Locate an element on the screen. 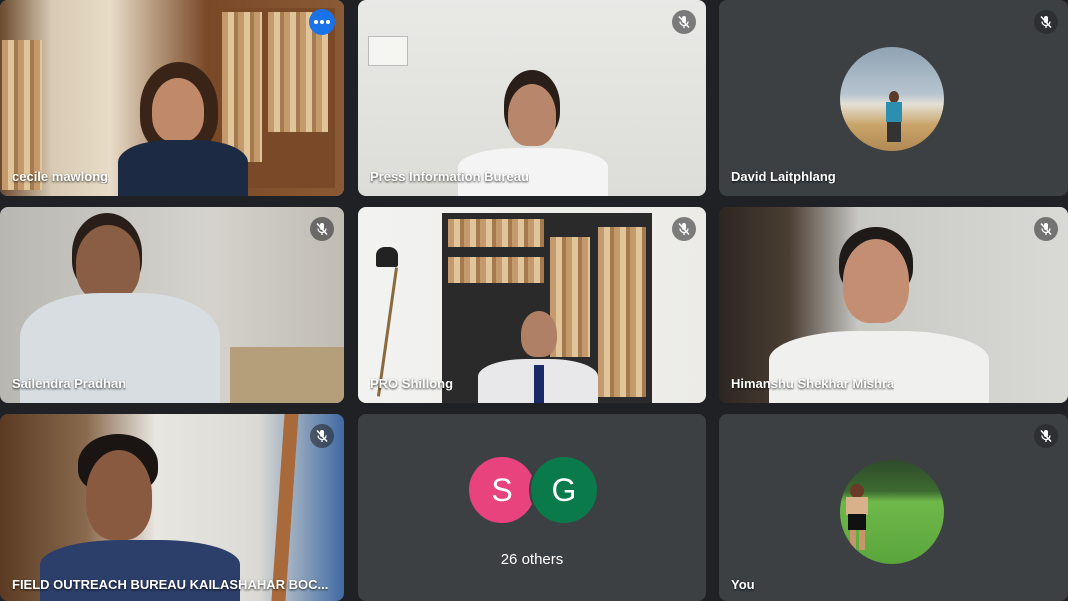 The width and height of the screenshot is (1068, 601). participant-tile-pro-shillong: PRO Shillong is located at coordinates (532, 305).